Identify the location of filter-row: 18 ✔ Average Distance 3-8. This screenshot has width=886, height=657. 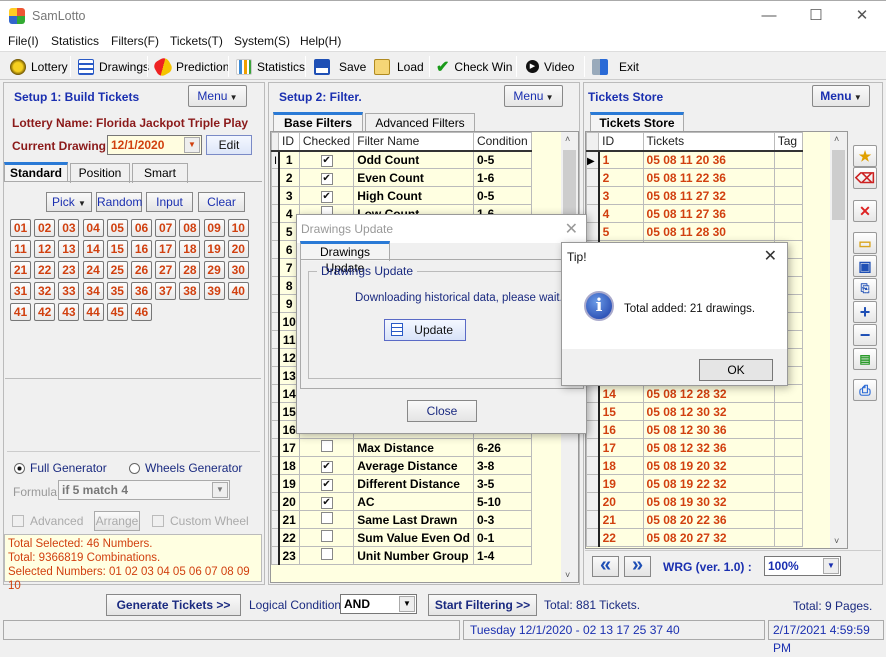
(401, 465).